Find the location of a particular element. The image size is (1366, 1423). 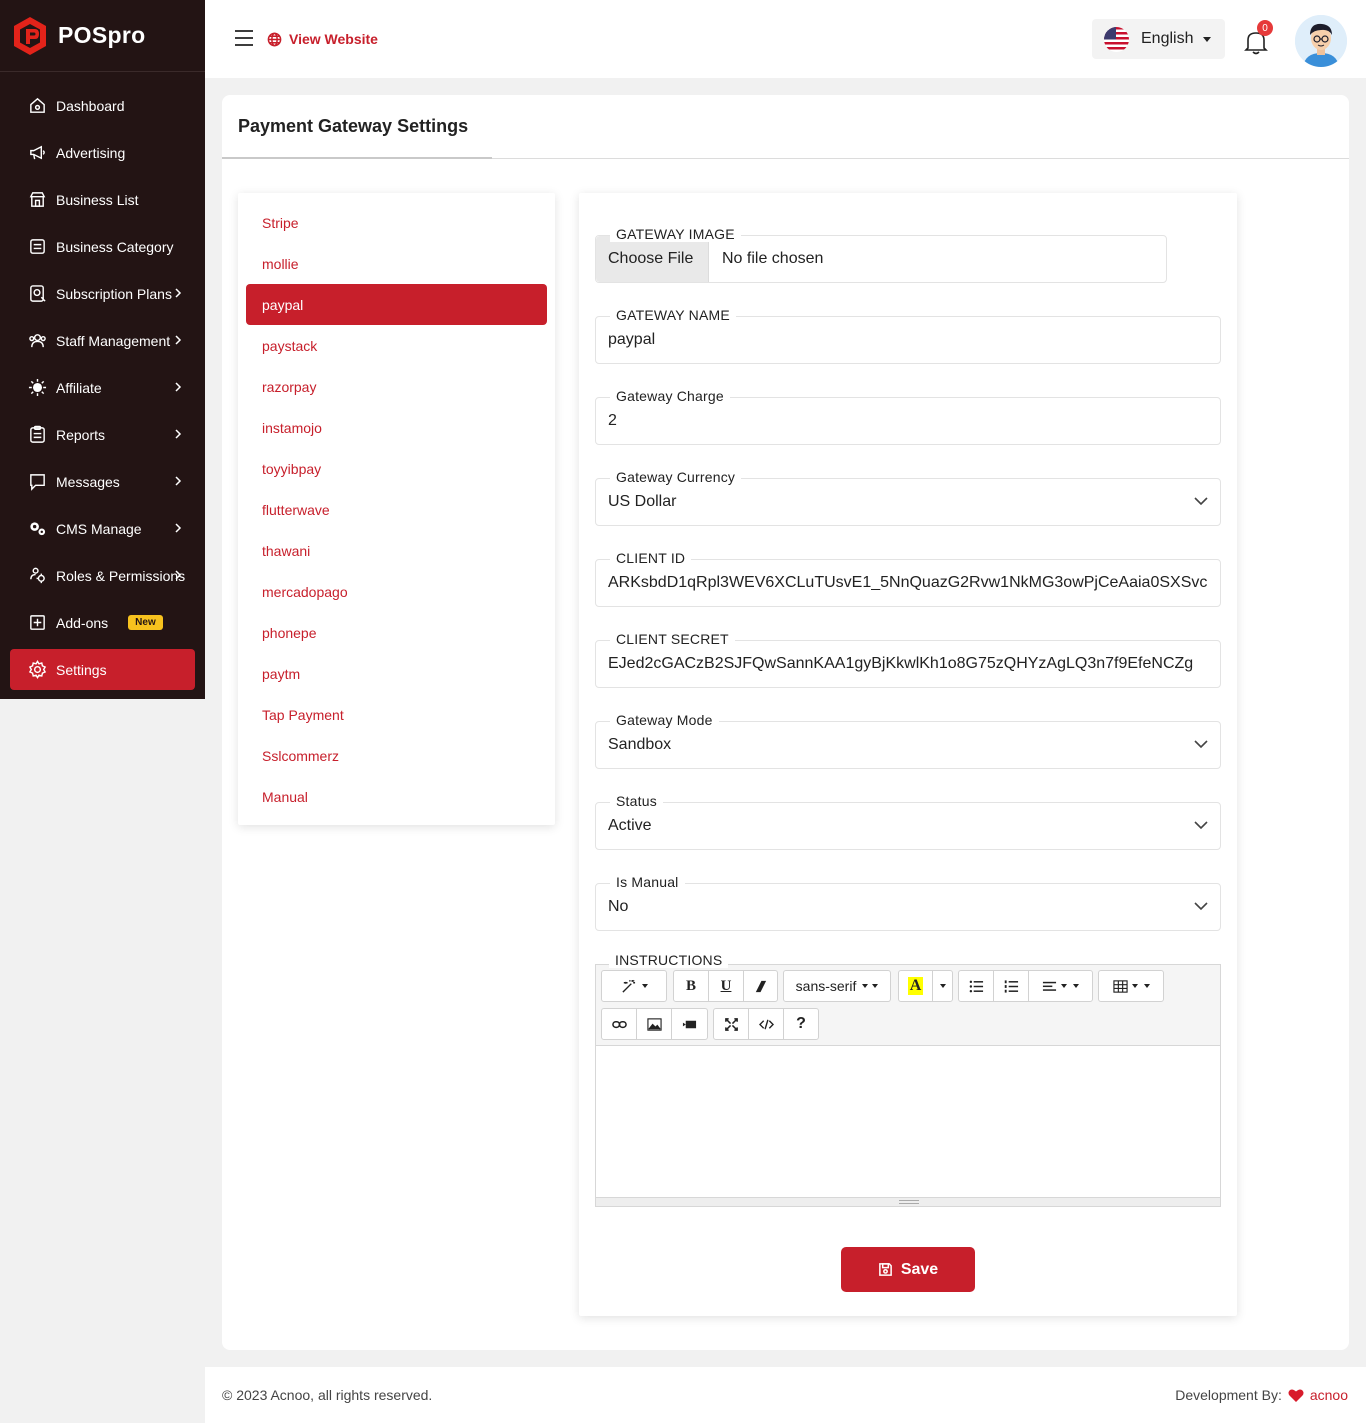

page-title: Payment Gateway Settings is located at coordinates (353, 126).